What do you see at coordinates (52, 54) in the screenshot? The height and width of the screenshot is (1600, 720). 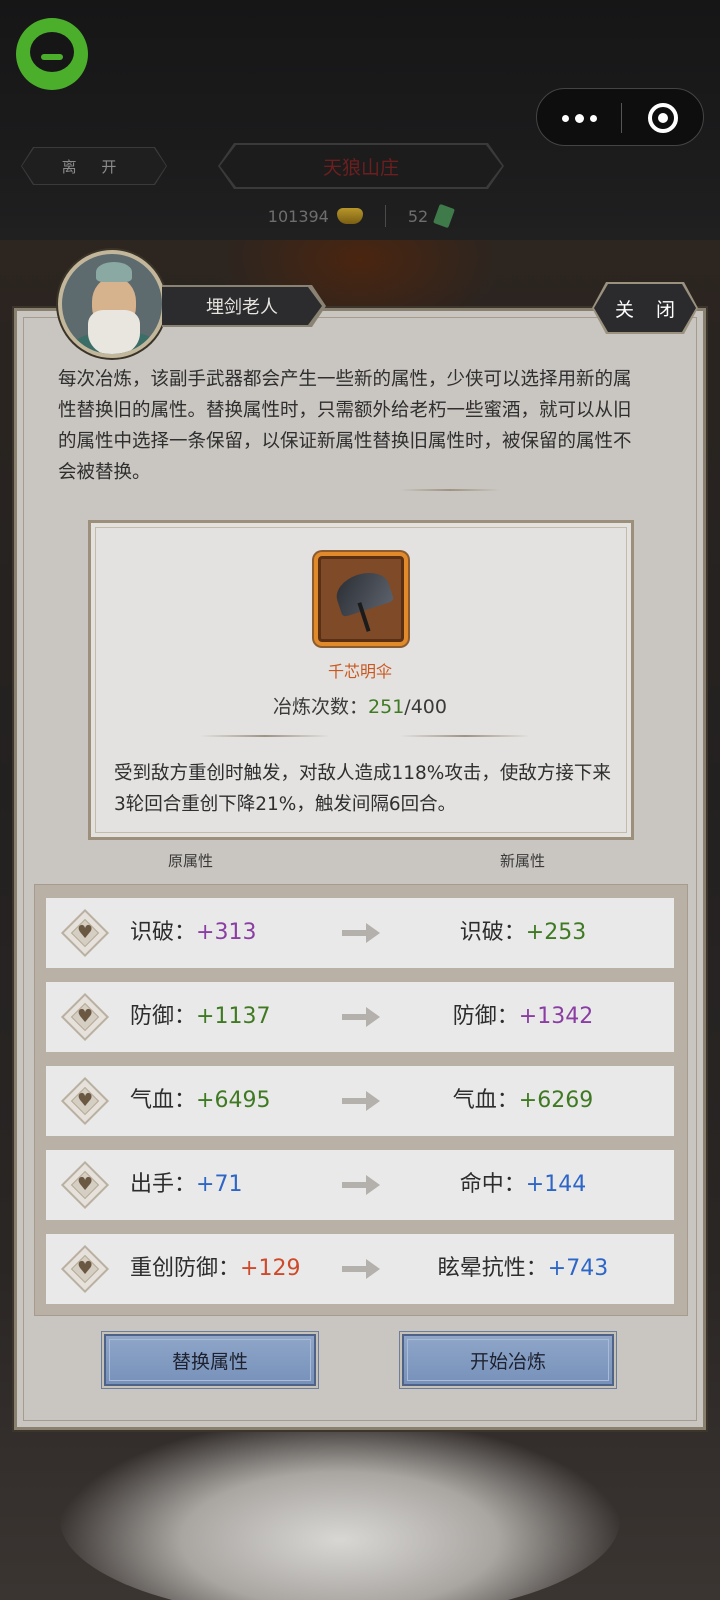 I see `app-logo-icon` at bounding box center [52, 54].